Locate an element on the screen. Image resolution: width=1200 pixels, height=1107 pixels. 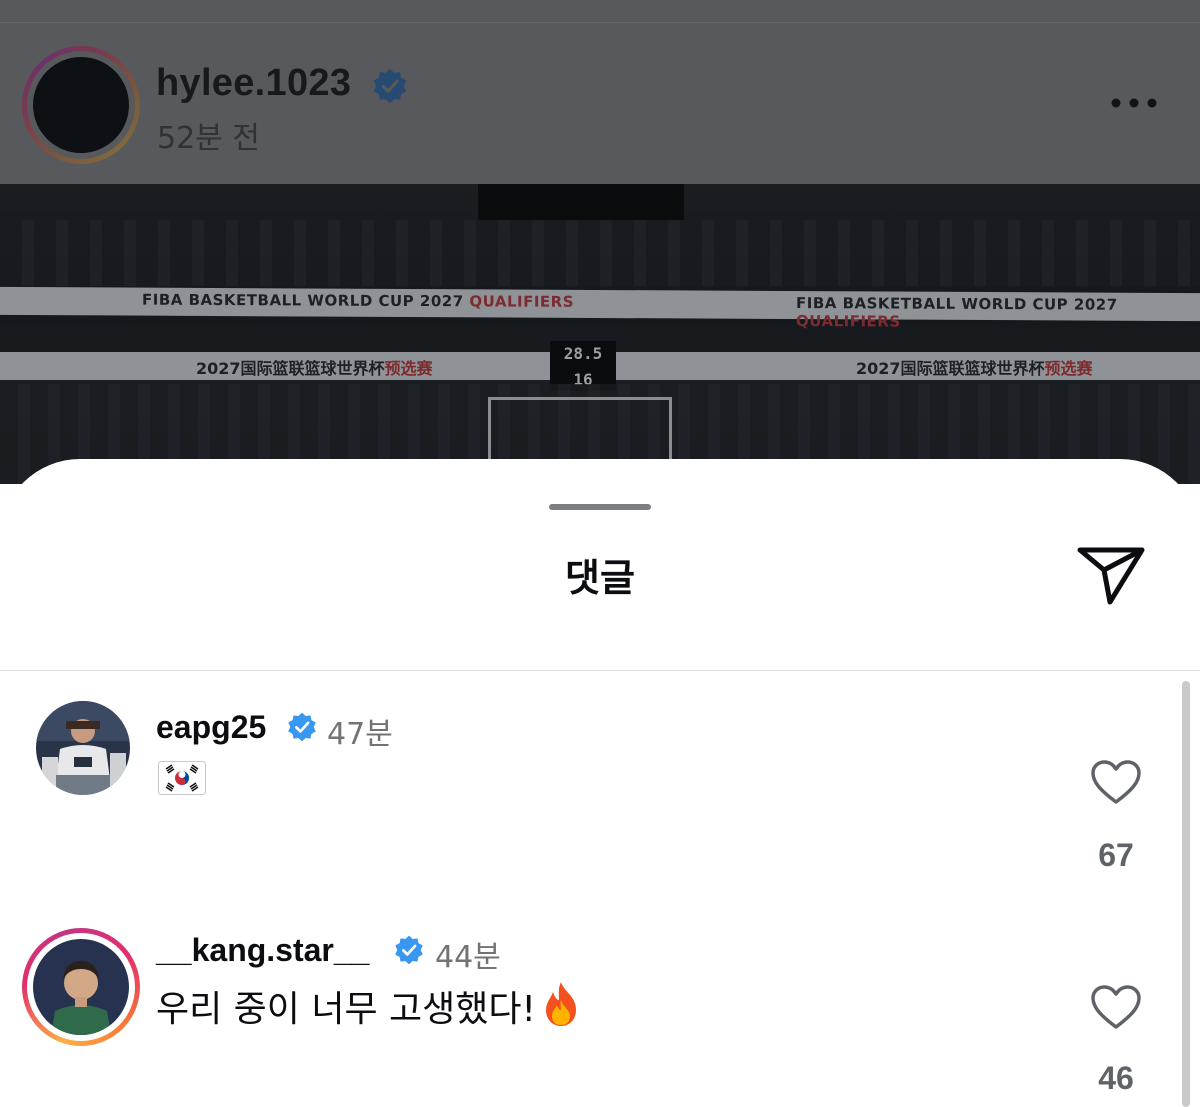
banner-cn-right: 2027国际篮联篮球世界杯预选赛 is located at coordinates (974, 368).